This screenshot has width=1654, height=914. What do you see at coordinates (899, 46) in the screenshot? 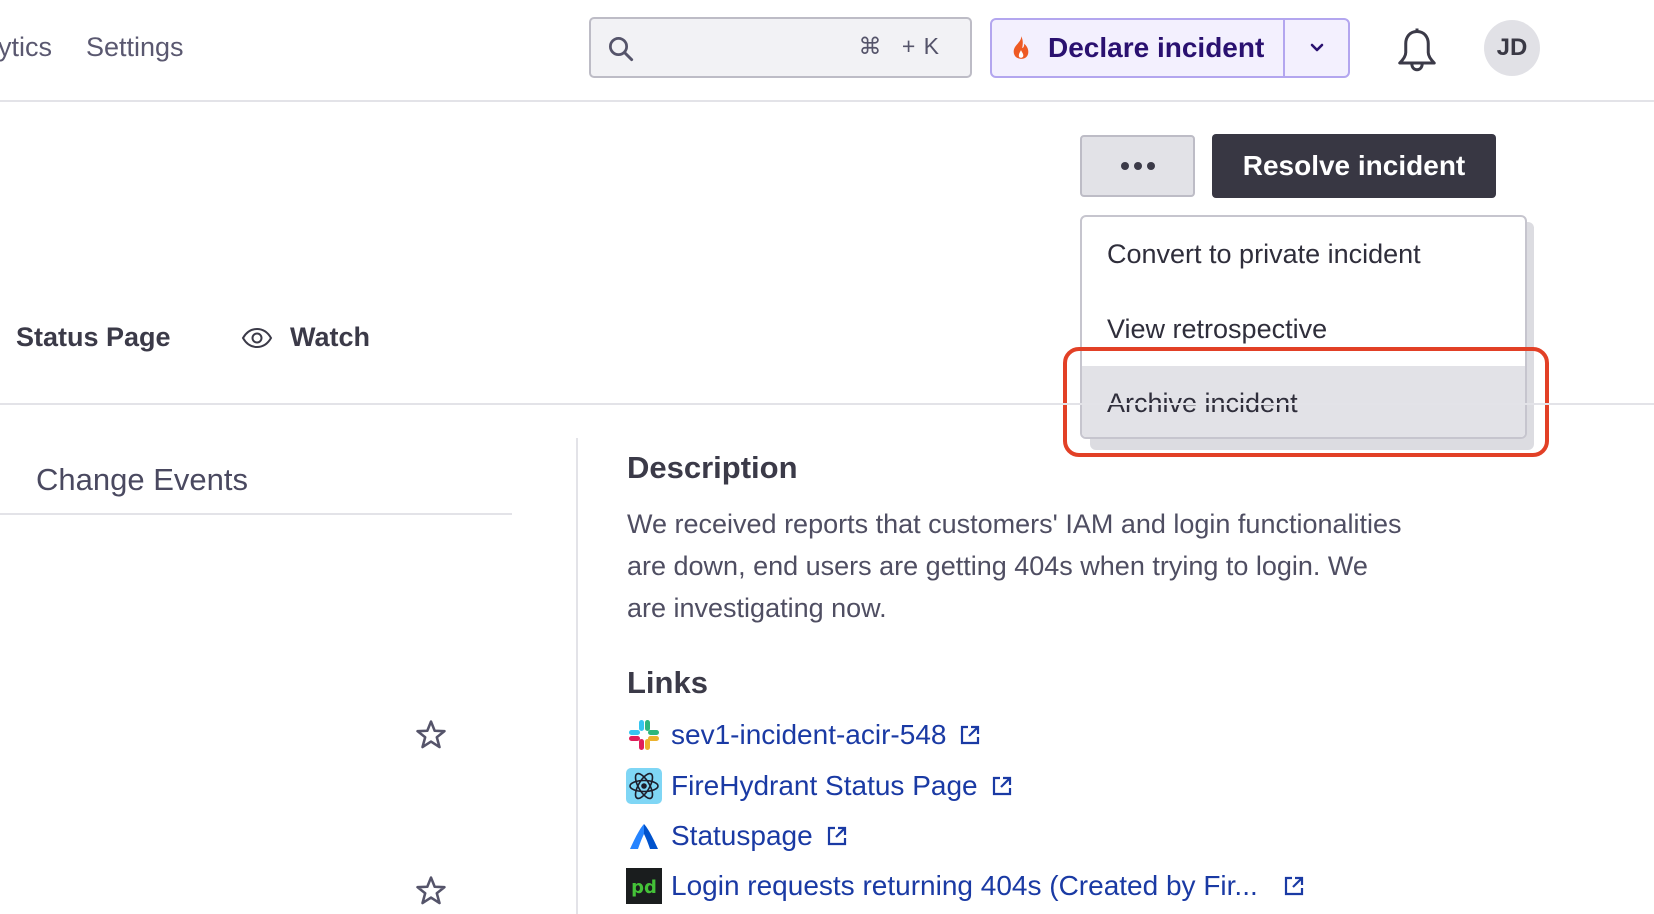
I see `search-shortcut-hint: ⌘ + K` at bounding box center [899, 46].